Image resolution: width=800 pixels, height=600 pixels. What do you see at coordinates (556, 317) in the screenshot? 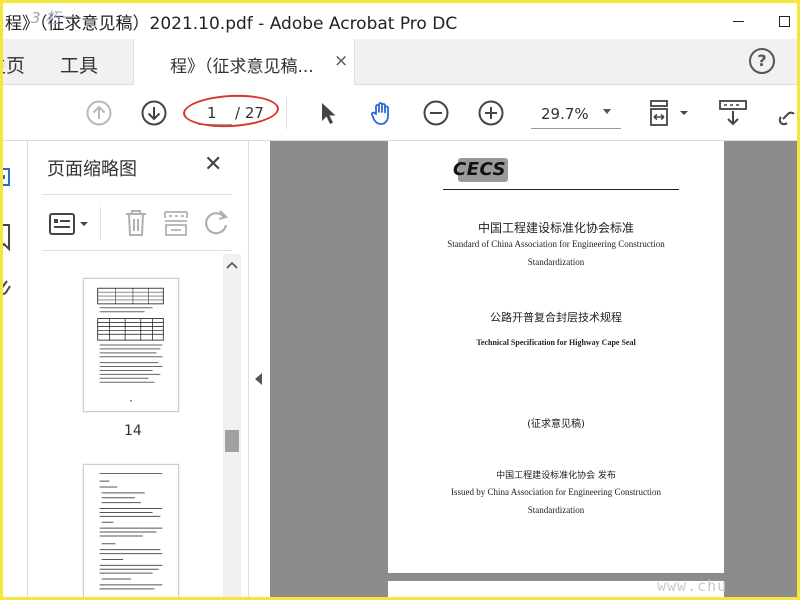
I see `specification-title-cn: 公路开普复合封层技术规程` at bounding box center [556, 317].